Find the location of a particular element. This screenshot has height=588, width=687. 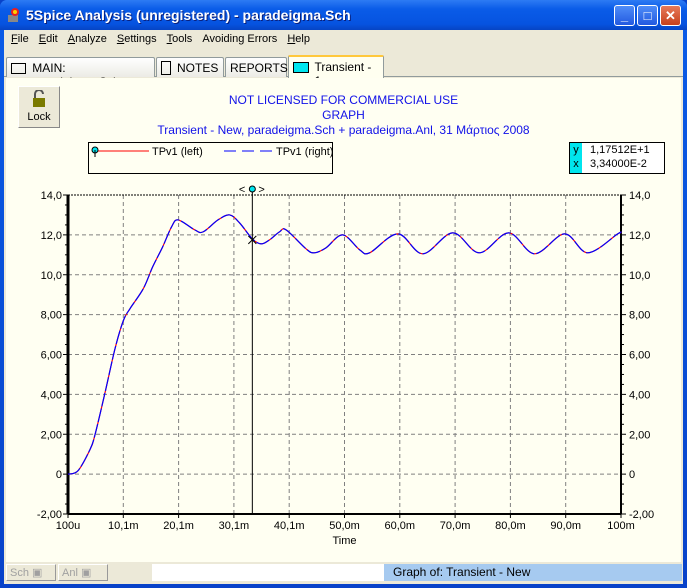

menu-analyze: Analyze is located at coordinates (87, 39).